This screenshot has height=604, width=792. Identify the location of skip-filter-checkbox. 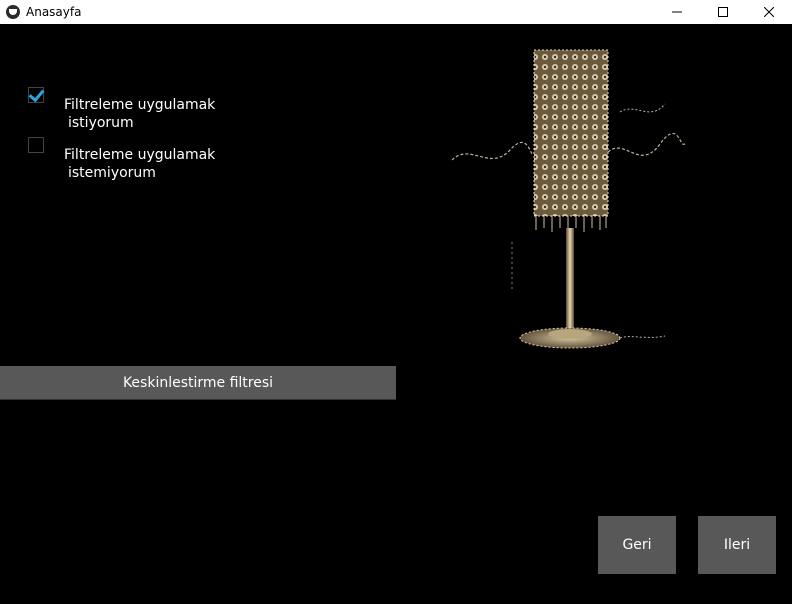
(36, 145).